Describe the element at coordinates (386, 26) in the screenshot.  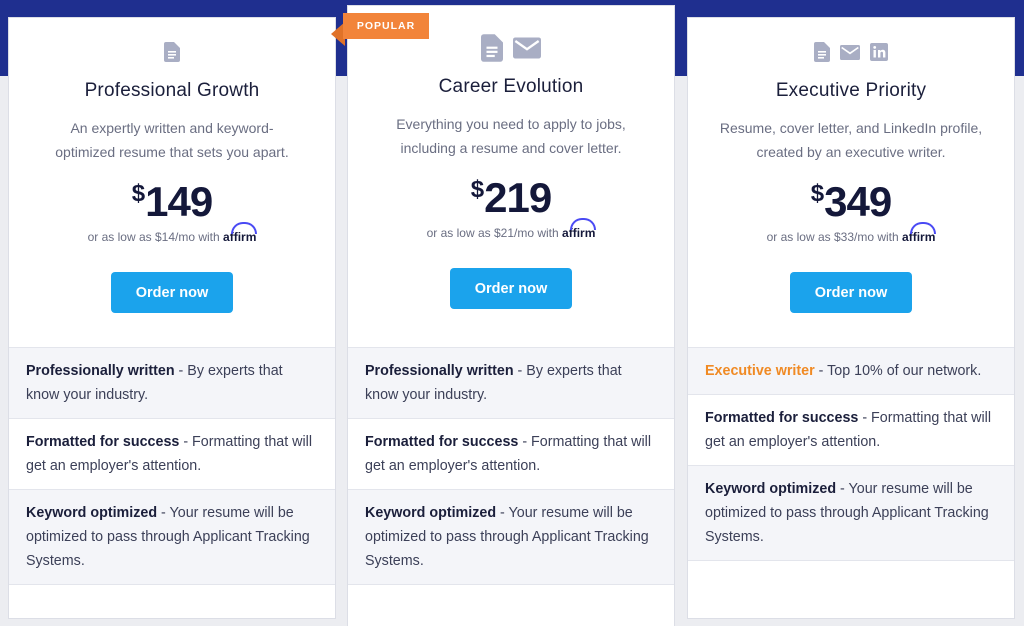
I see `popular-badge: POPULAR` at that location.